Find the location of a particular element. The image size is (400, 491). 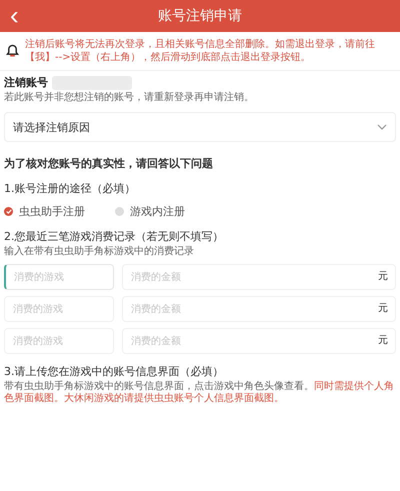

bell-icon is located at coordinates (12, 50).